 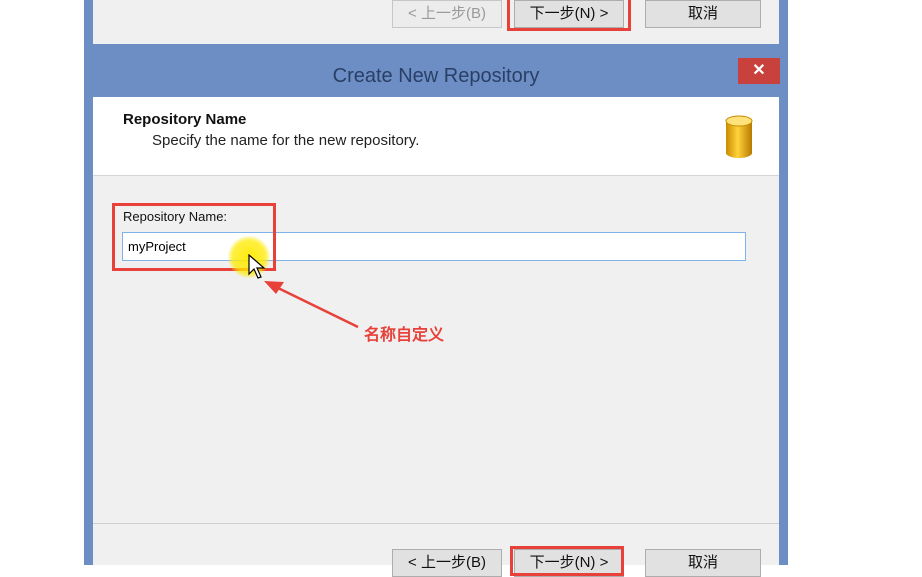 I want to click on highlight-previous-next, so click(x=569, y=15).